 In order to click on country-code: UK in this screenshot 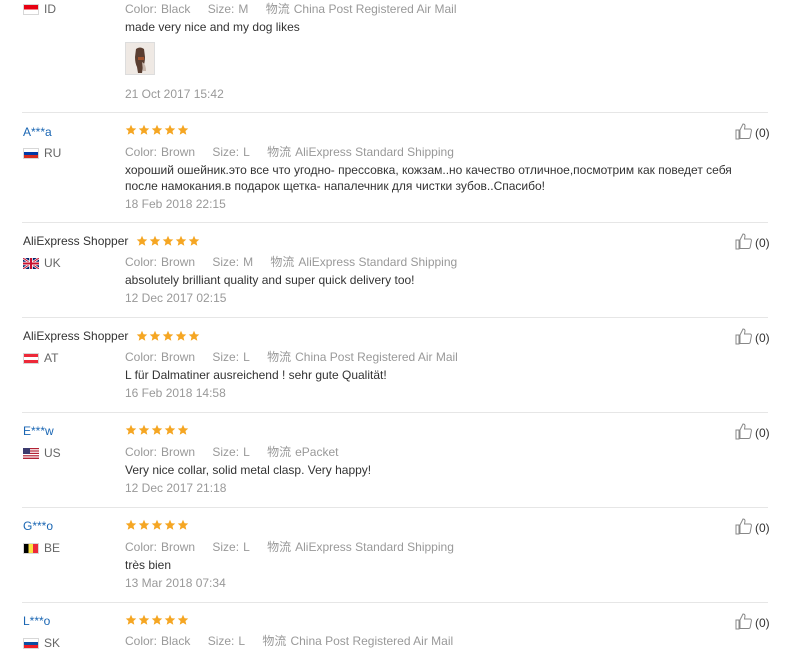, I will do `click(52, 263)`.